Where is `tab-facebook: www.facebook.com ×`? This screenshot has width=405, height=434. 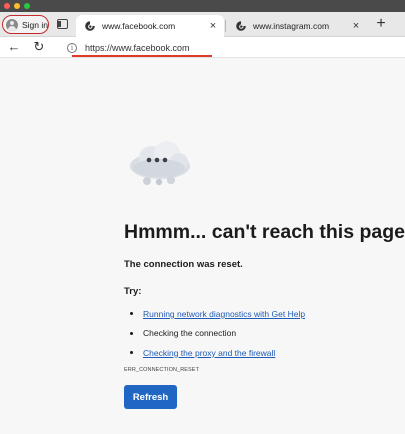 tab-facebook: www.facebook.com × is located at coordinates (150, 26).